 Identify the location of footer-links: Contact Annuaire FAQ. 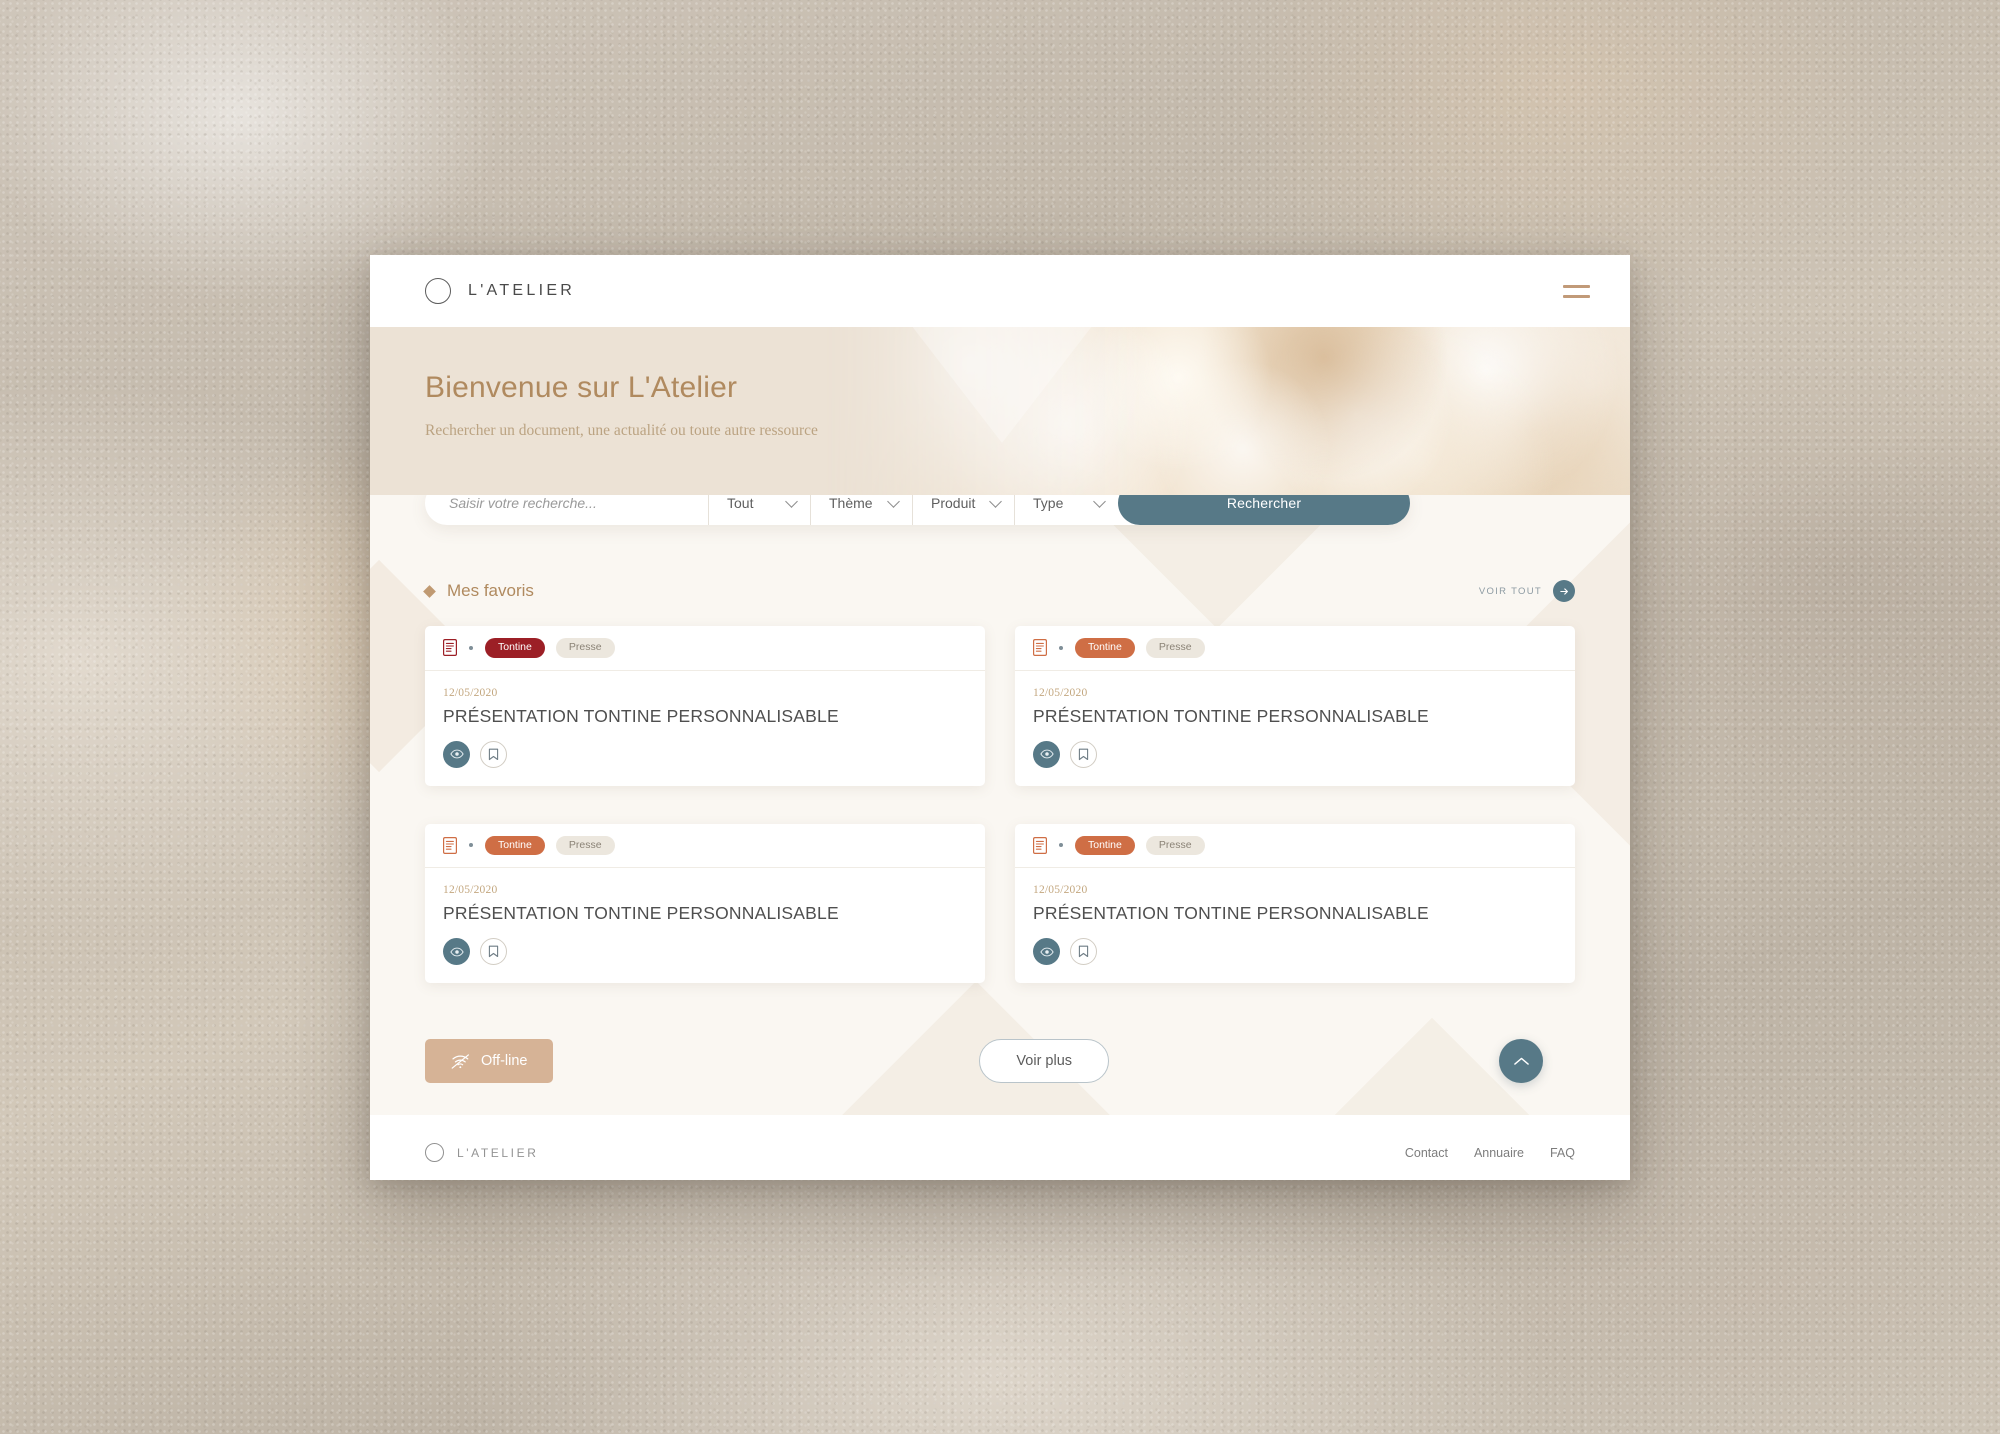
(1490, 1153).